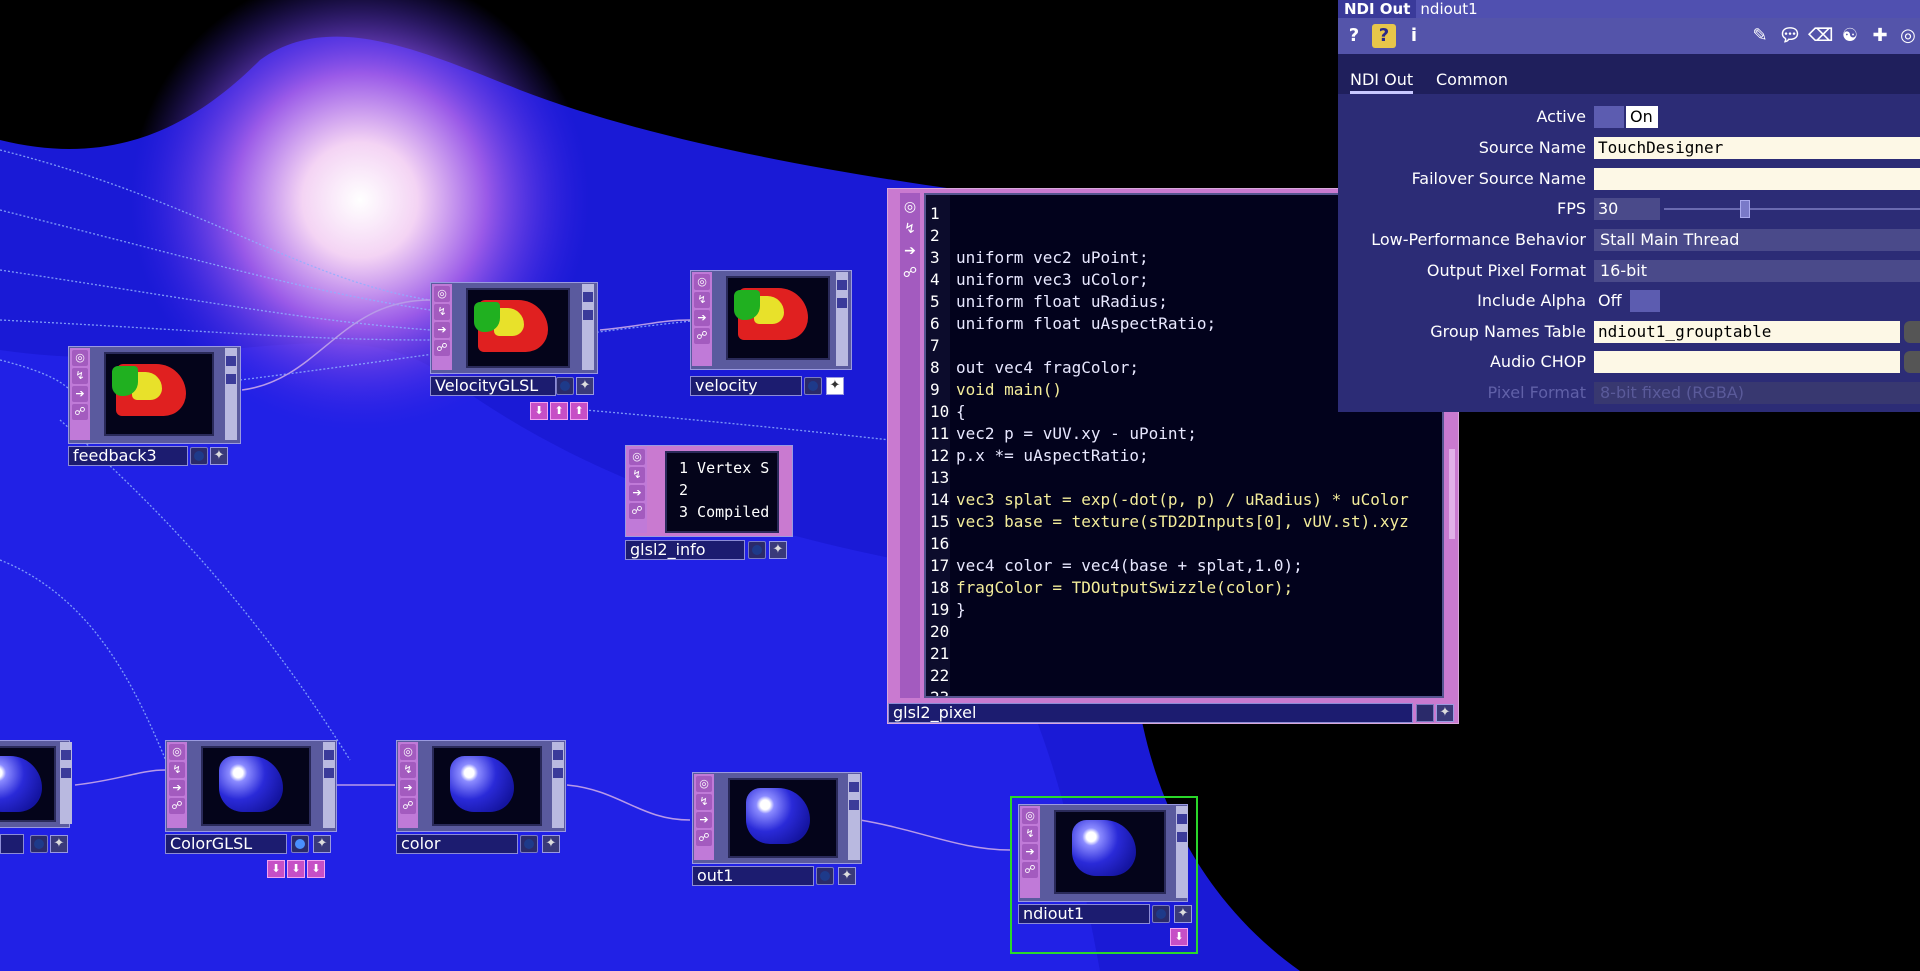 Image resolution: width=1920 pixels, height=971 pixels. I want to click on tab-ndi-out: NDI Out, so click(1382, 82).